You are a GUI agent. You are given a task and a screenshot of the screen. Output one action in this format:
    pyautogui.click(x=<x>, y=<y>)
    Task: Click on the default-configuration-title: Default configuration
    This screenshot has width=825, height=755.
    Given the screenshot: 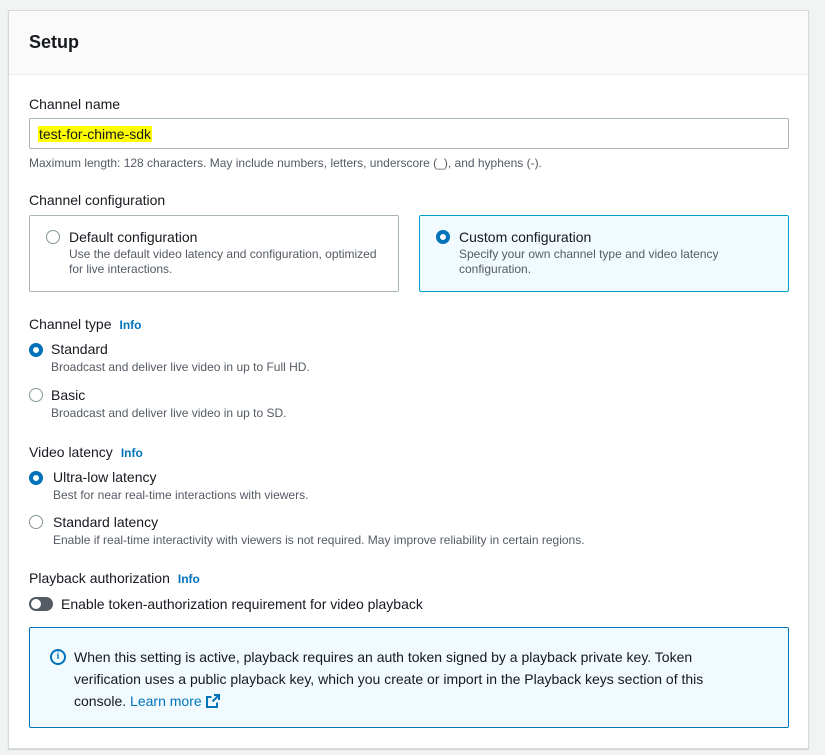 What is the action you would take?
    pyautogui.click(x=133, y=237)
    